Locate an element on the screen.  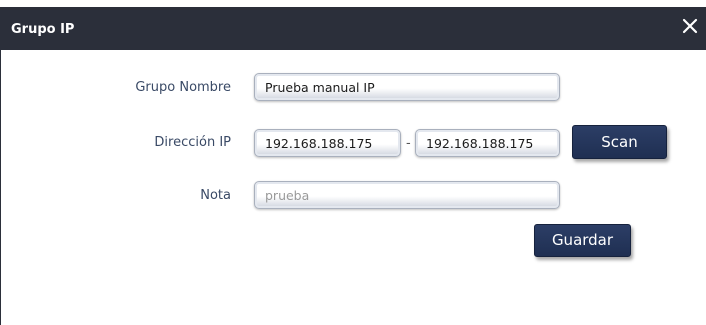
close-button is located at coordinates (690, 26).